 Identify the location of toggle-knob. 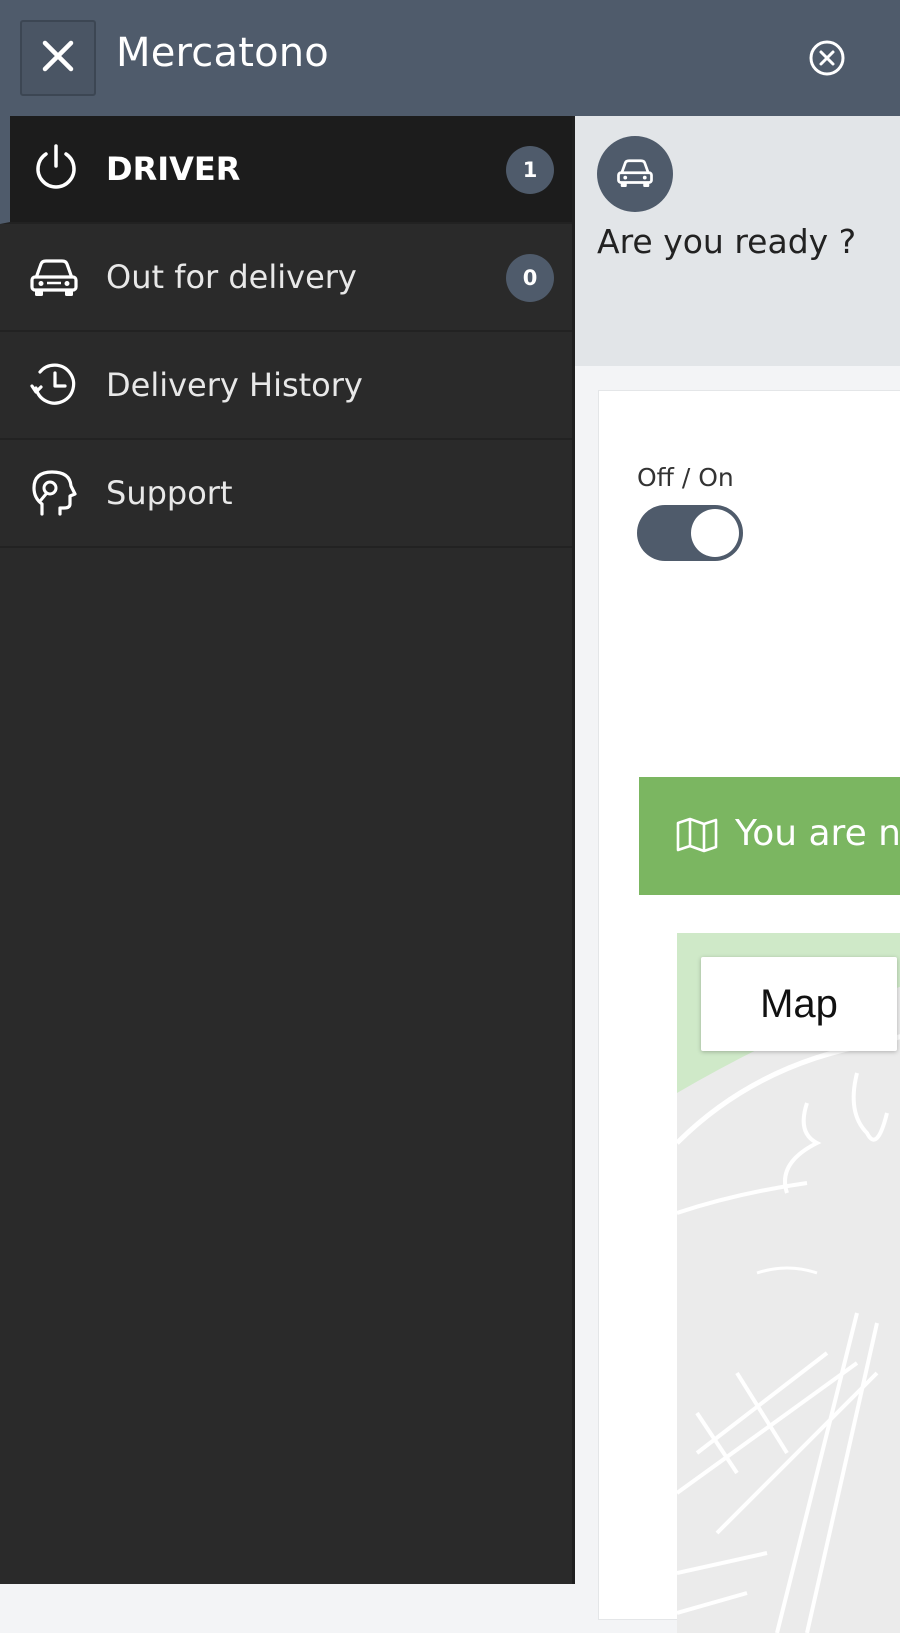
(715, 533).